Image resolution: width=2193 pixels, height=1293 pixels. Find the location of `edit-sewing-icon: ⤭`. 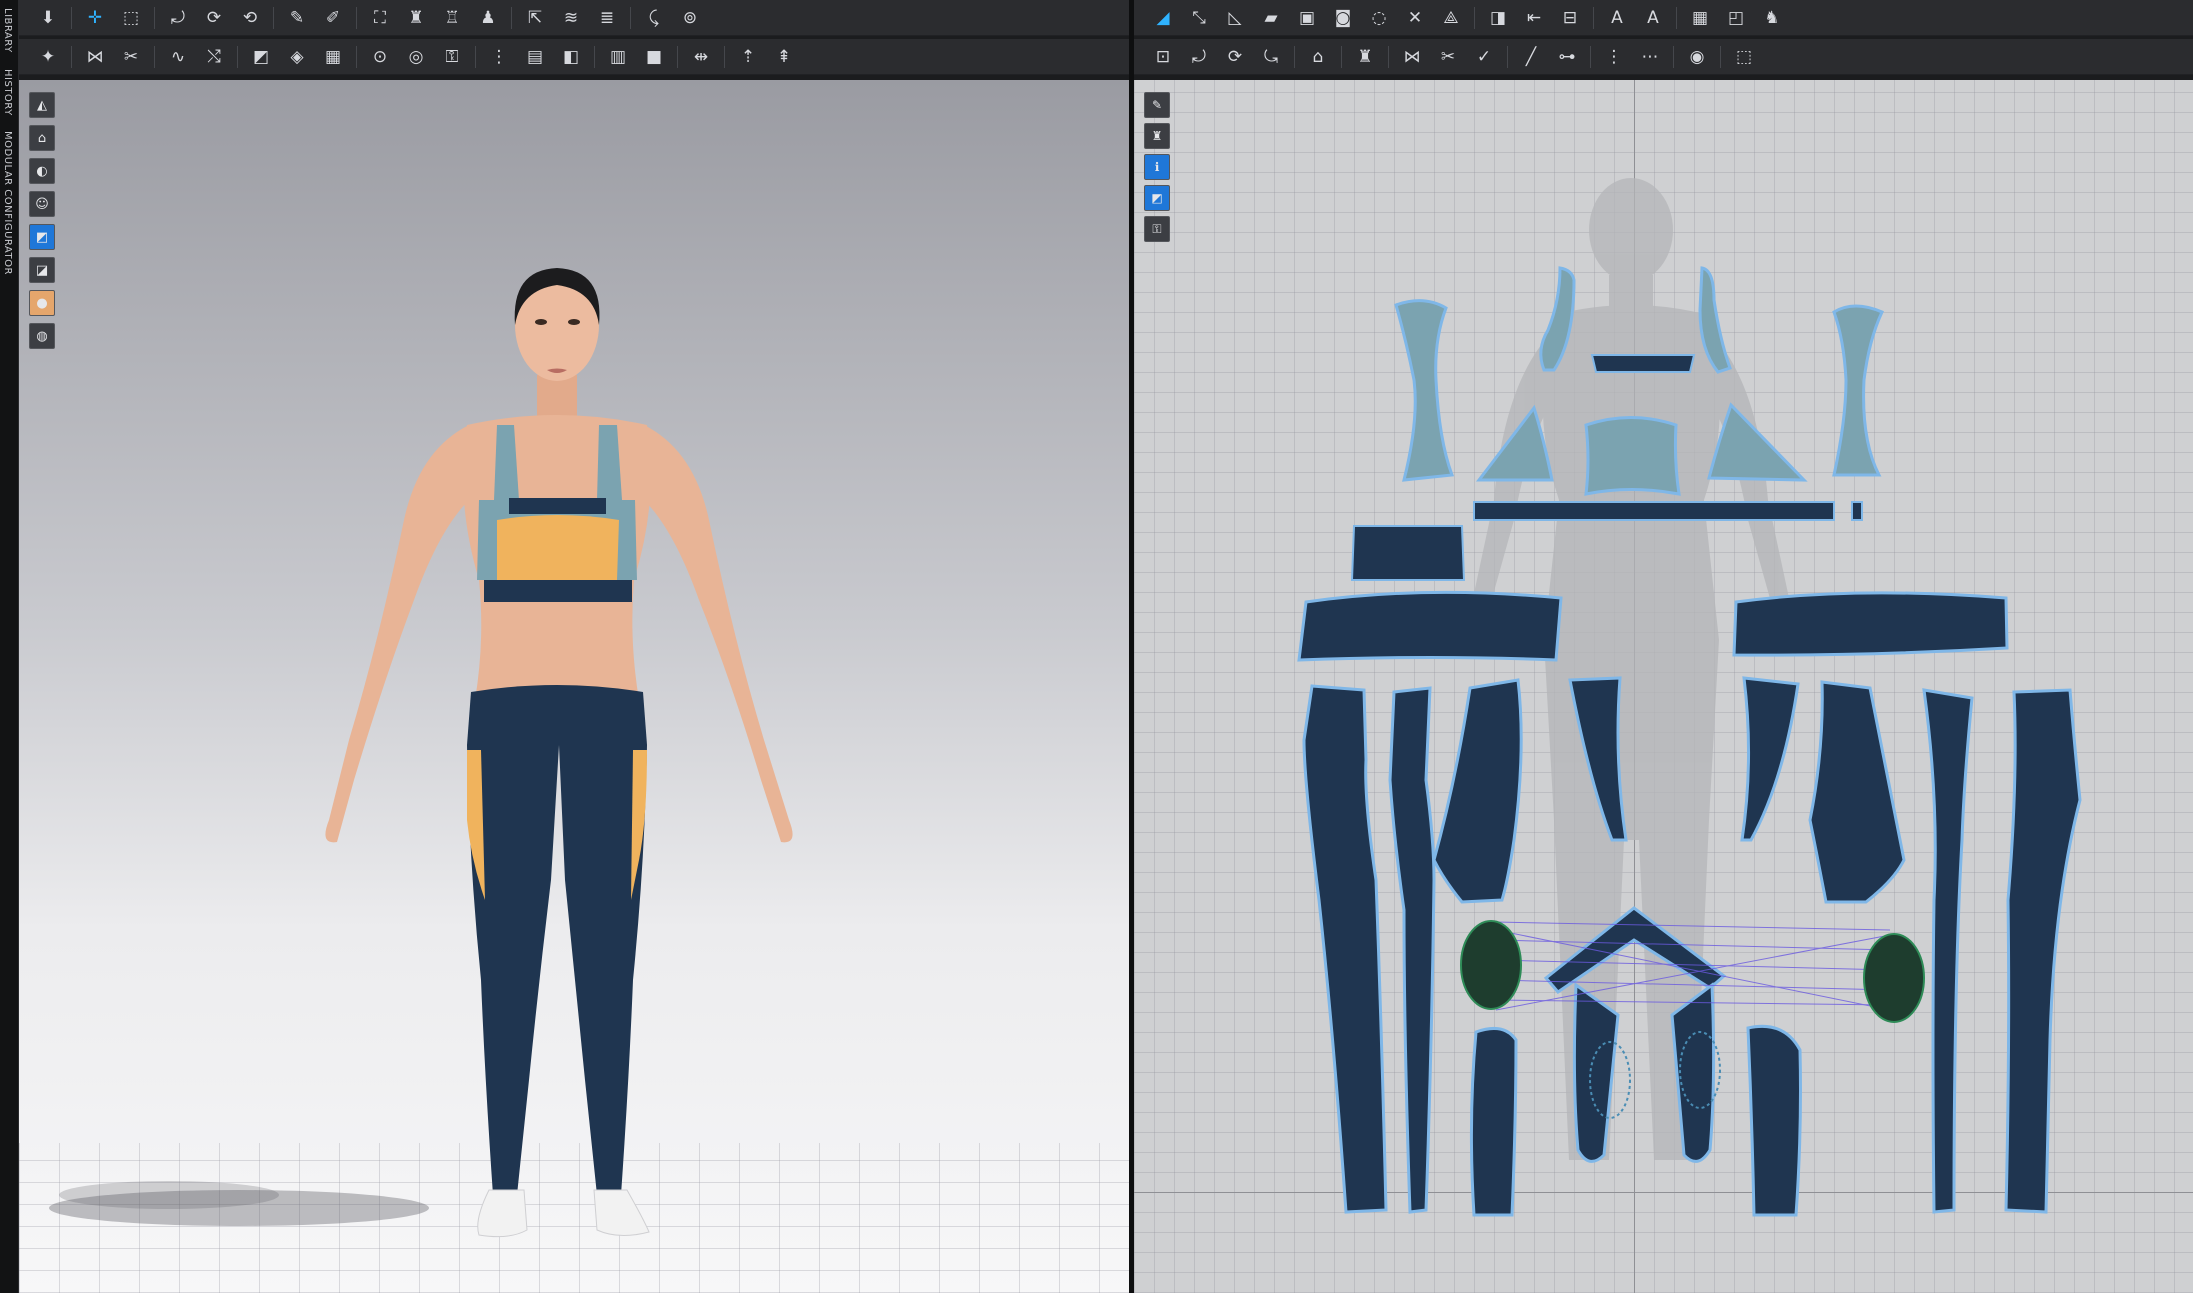

edit-sewing-icon: ⤭ is located at coordinates (214, 57).